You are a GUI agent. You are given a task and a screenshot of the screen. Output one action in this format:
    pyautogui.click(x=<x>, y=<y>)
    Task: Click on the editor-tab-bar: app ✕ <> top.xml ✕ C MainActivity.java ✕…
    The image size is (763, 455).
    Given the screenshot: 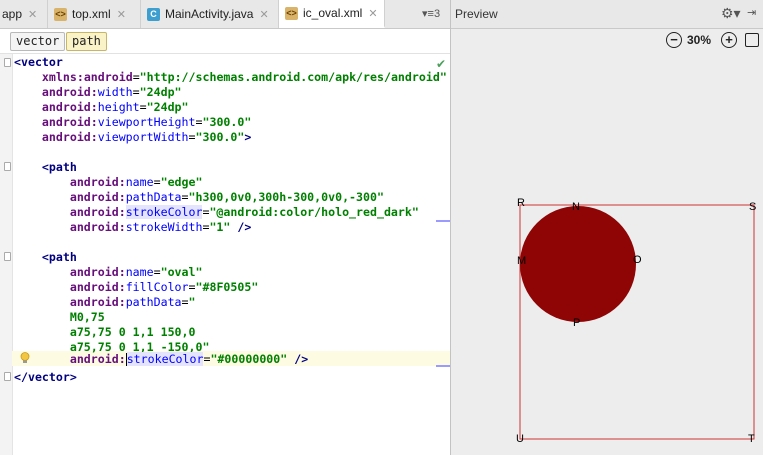 What is the action you would take?
    pyautogui.click(x=225, y=14)
    